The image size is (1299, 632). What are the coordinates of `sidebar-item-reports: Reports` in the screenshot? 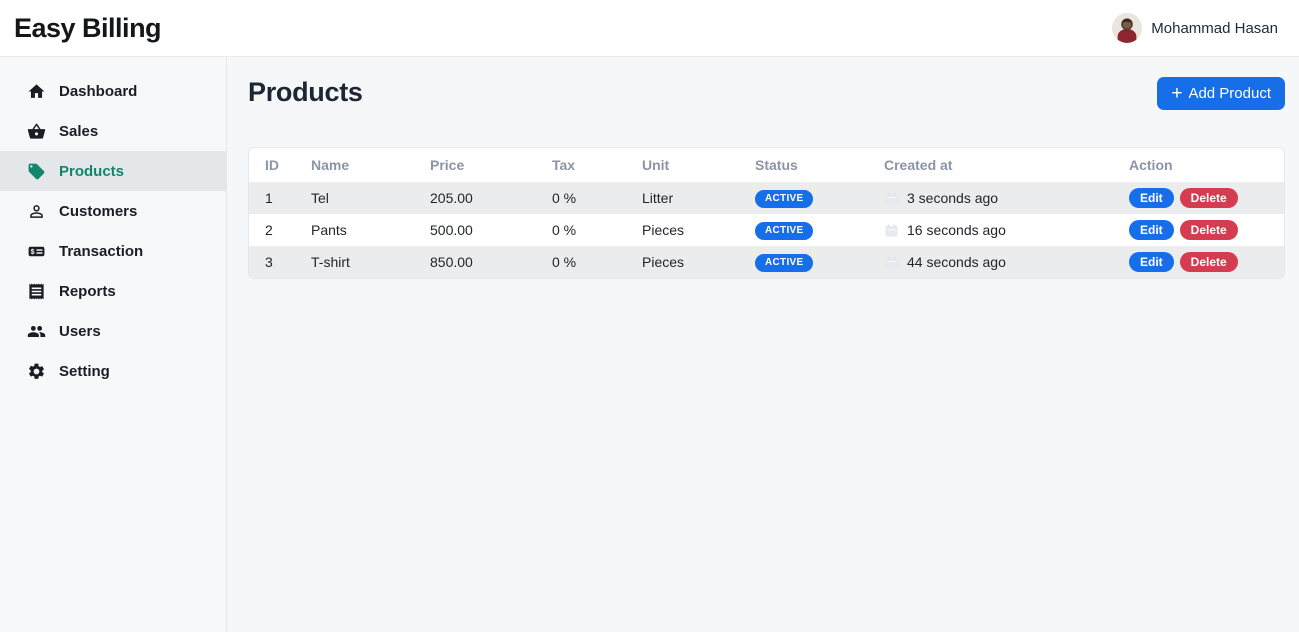 It's located at (113, 291).